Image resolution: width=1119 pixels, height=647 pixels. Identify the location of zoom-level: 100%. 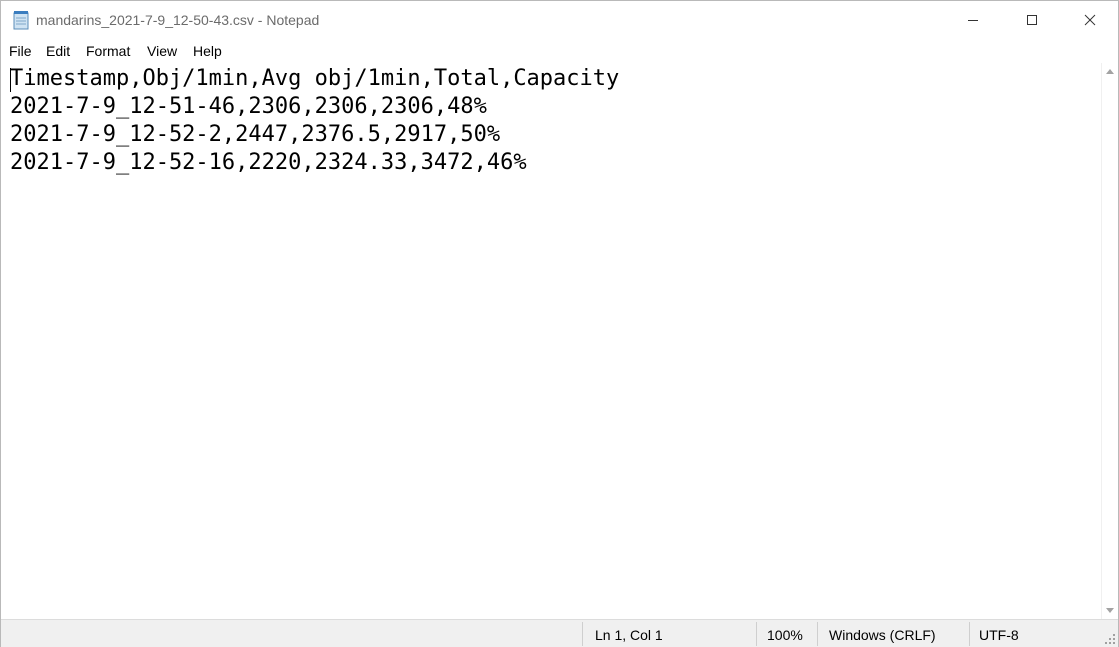
(785, 635).